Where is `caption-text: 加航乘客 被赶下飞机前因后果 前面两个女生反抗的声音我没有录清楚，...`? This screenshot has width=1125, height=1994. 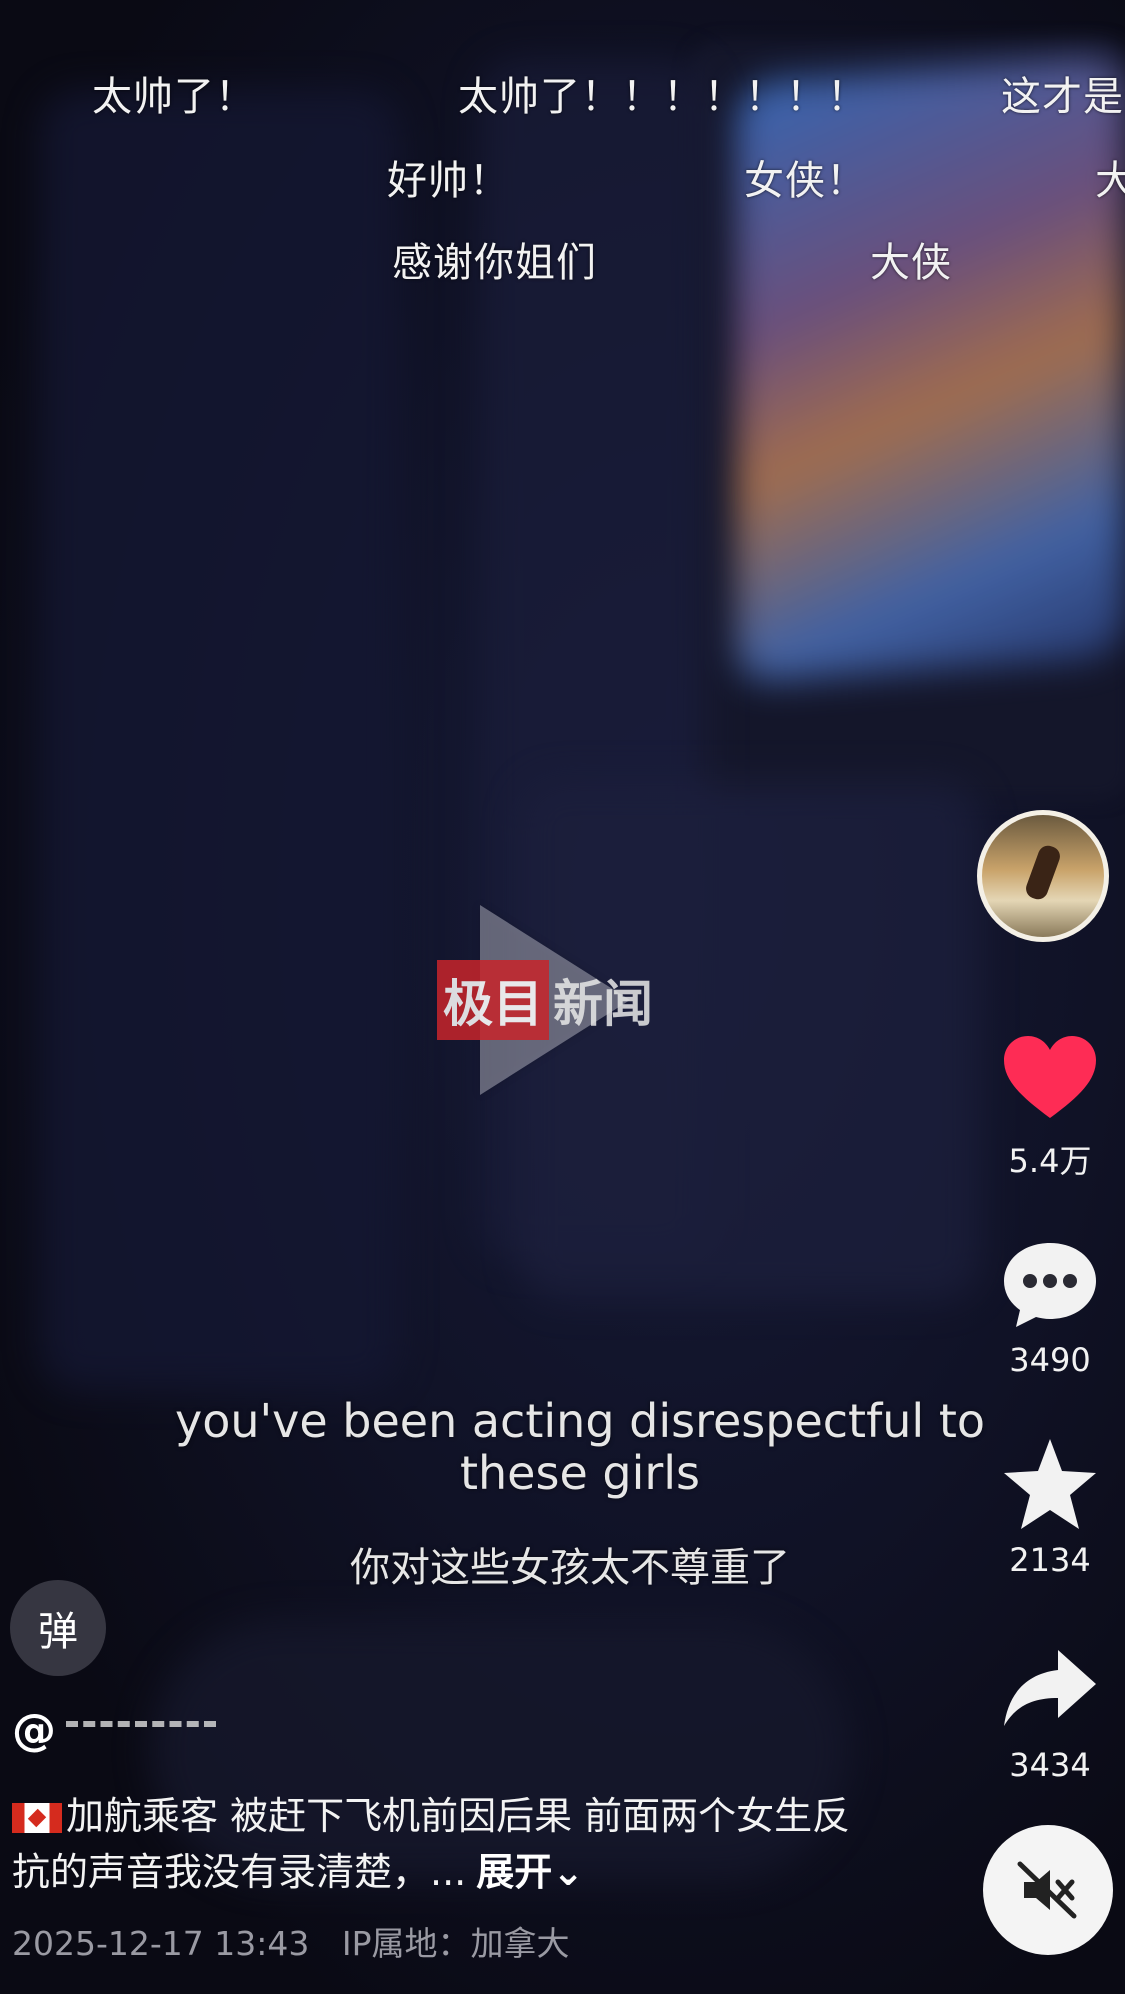
caption-text: 加航乘客 被赶下飞机前因后果 前面两个女生反抗的声音我没有录清楚，... is located at coordinates (431, 1844).